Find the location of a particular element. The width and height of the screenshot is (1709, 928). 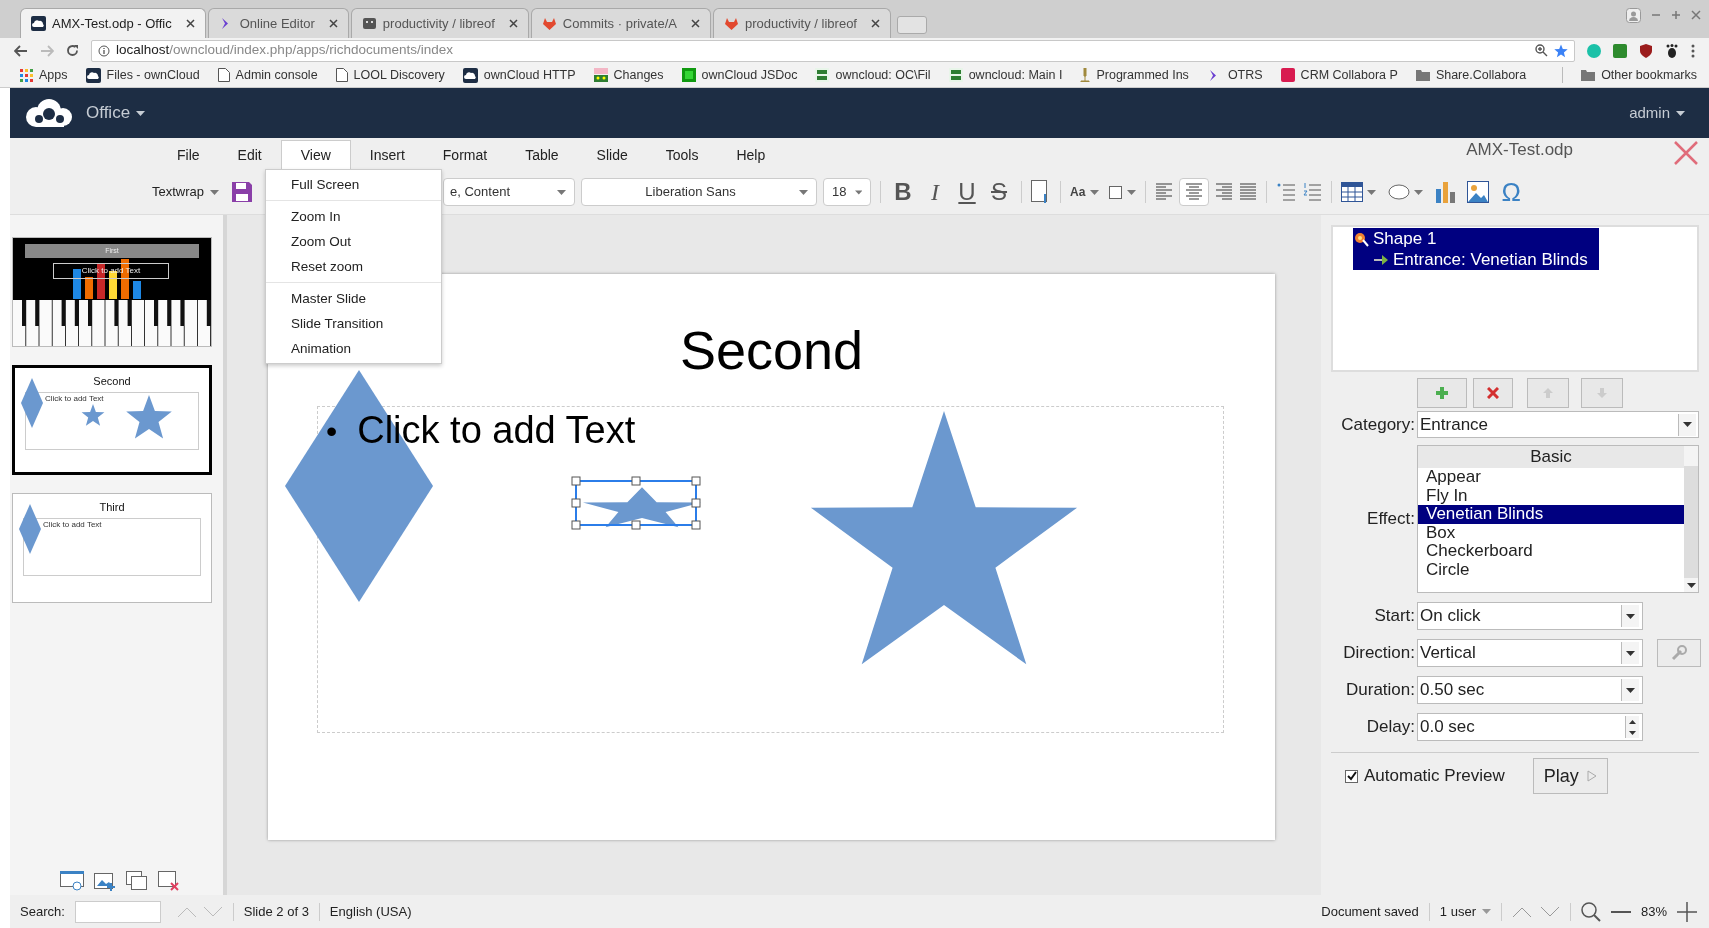

scrollbar is located at coordinates (1691, 519).